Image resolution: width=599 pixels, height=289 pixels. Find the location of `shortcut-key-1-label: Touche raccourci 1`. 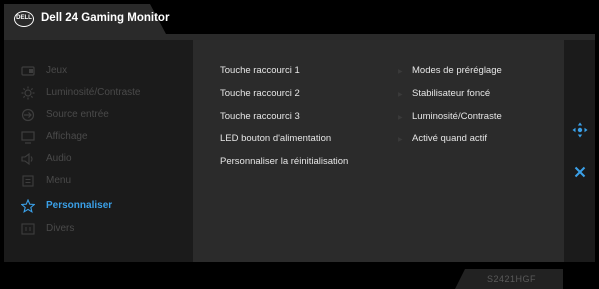

shortcut-key-1-label: Touche raccourci 1 is located at coordinates (260, 70).